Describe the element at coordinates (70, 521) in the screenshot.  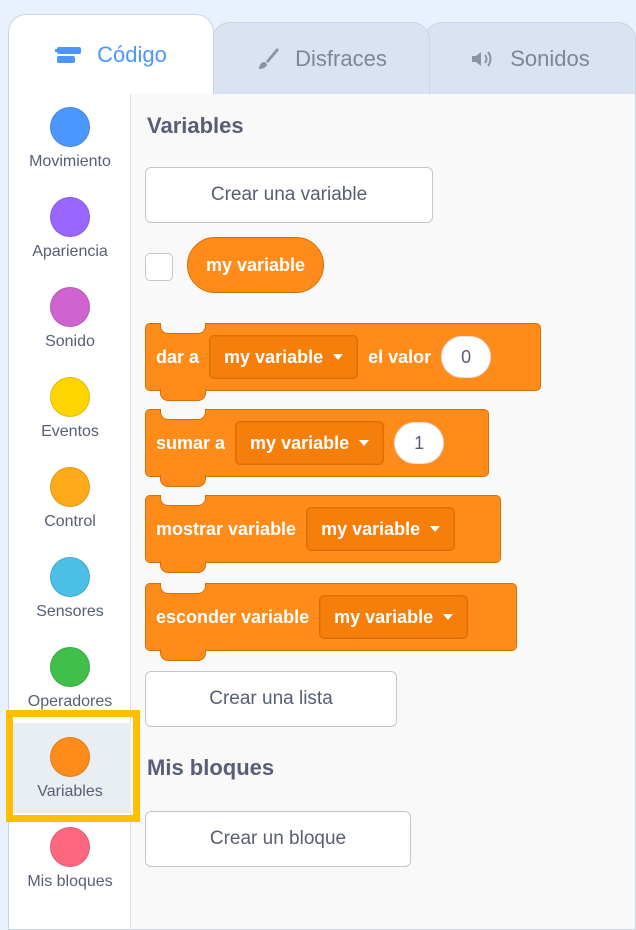
I see `category-label: Control` at that location.